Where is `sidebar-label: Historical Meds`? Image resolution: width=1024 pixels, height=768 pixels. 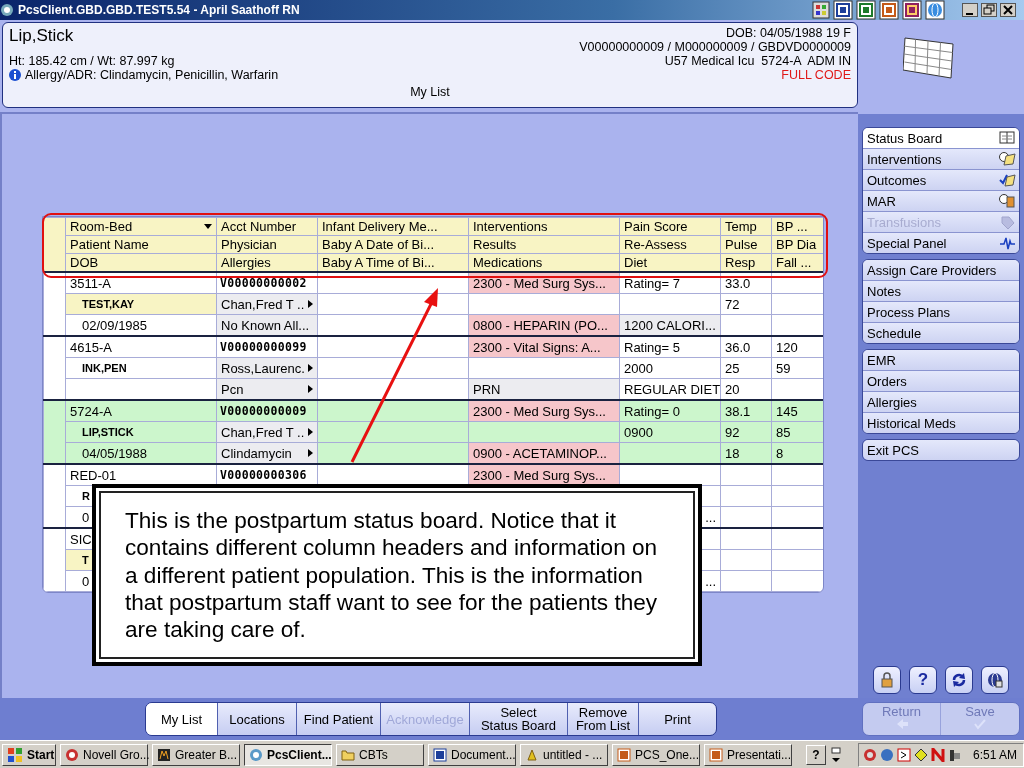
sidebar-label: Historical Meds is located at coordinates (911, 423).